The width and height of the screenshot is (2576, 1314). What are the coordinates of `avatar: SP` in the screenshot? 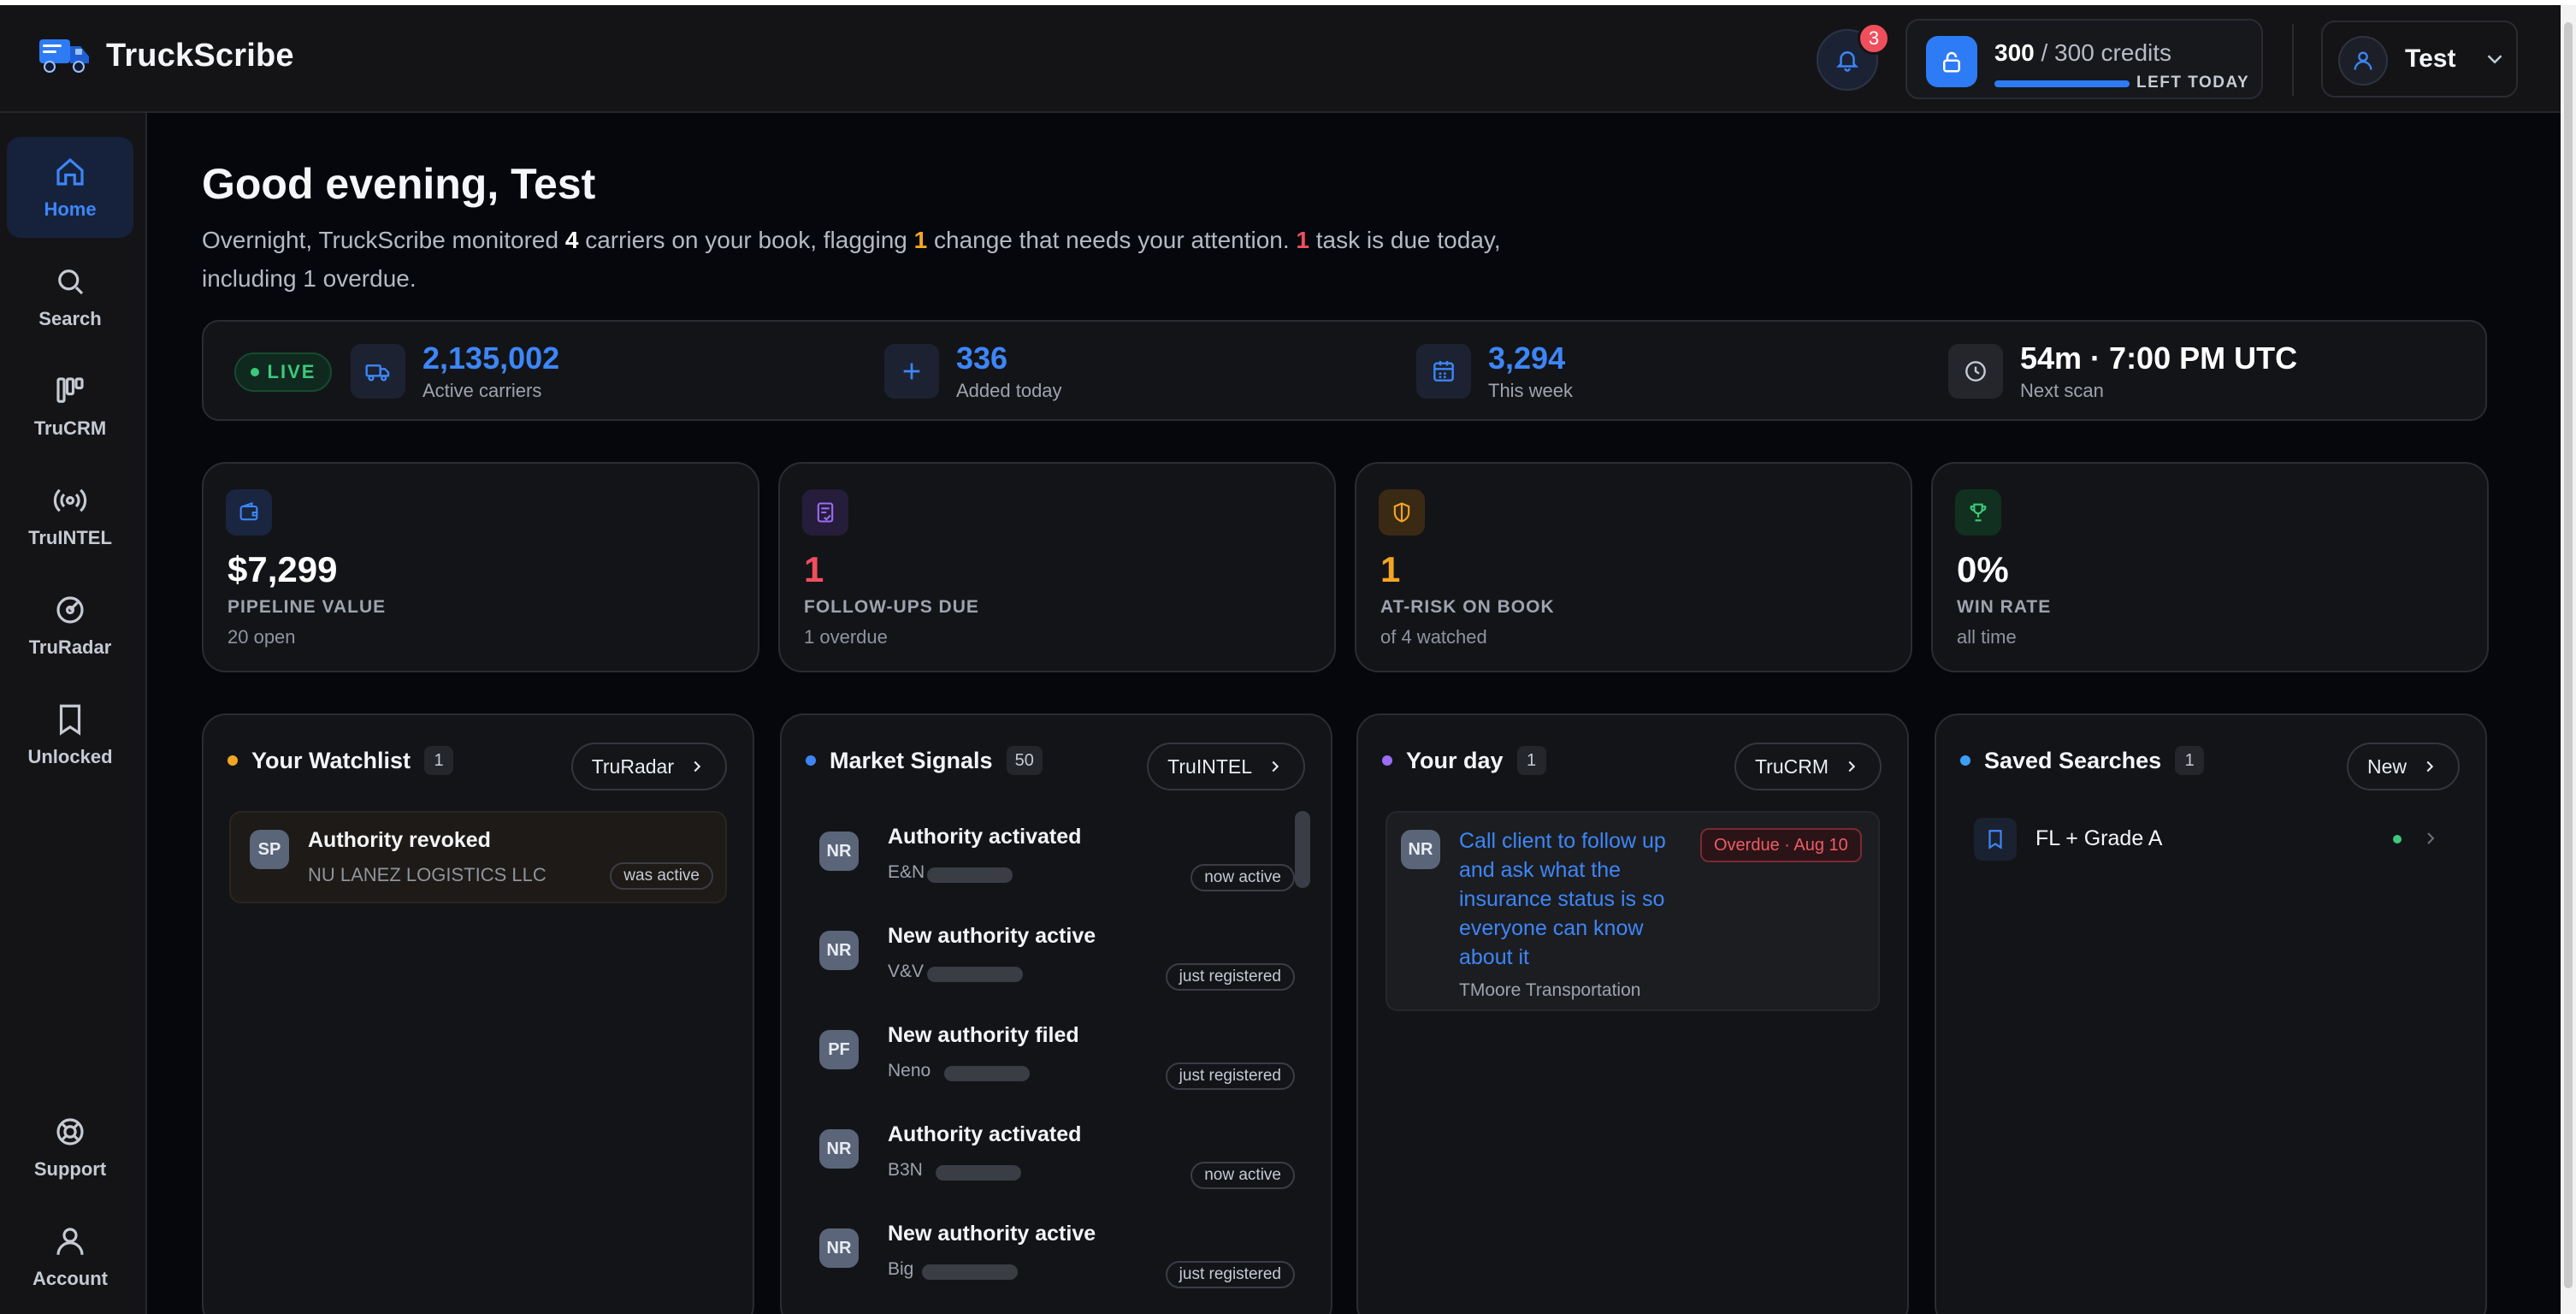 It's located at (269, 849).